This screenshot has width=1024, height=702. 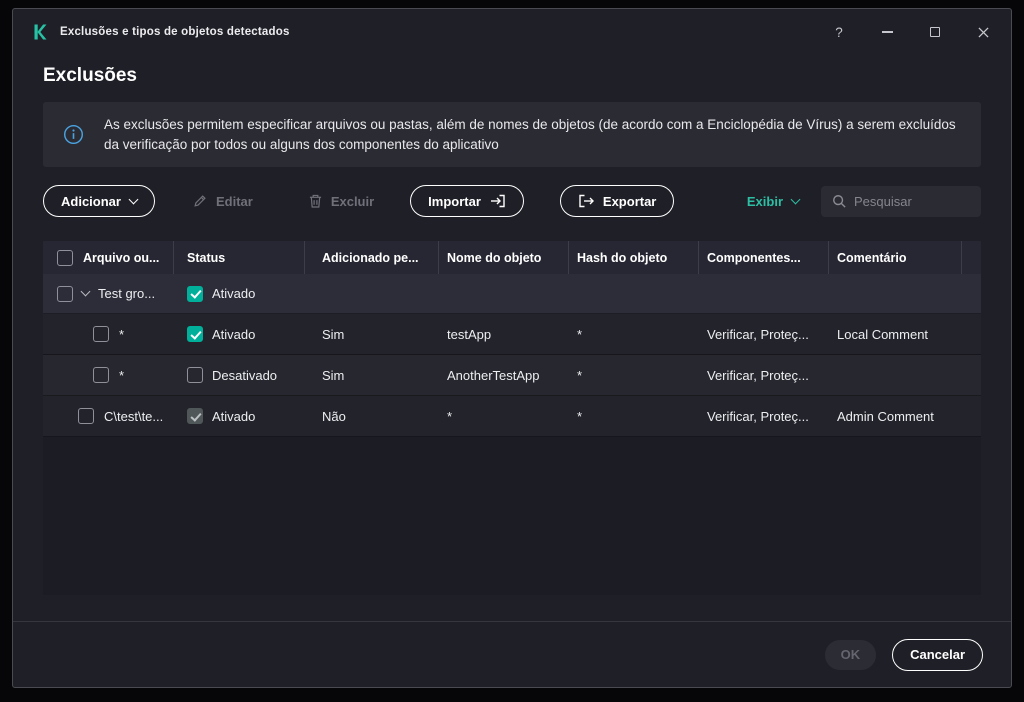 What do you see at coordinates (839, 32) in the screenshot?
I see `help-button: ?` at bounding box center [839, 32].